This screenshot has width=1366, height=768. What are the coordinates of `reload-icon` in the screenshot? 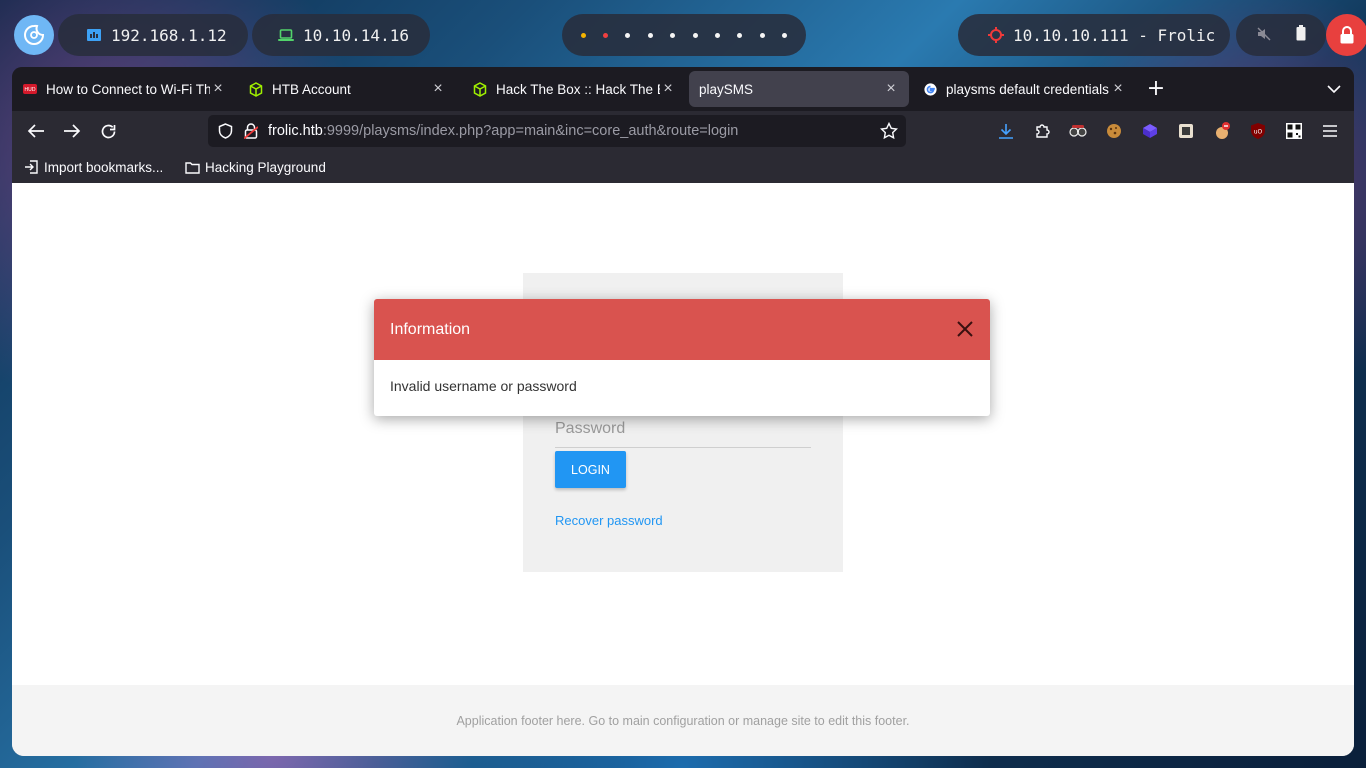 It's located at (108, 131).